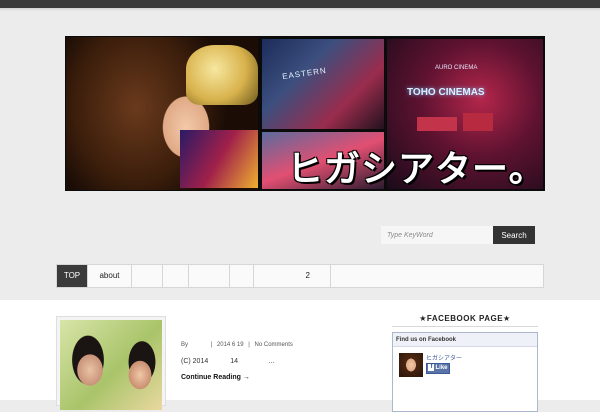 This screenshot has height=412, width=600. Describe the element at coordinates (215, 377) in the screenshot. I see `continue-reading-link: Continue Reading →` at that location.